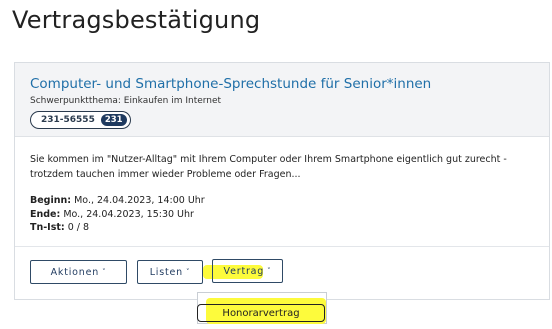 This screenshot has width=552, height=329. I want to click on end-row: Ende: Mo., 24.04.2023, 15:30 Uhr, so click(117, 215).